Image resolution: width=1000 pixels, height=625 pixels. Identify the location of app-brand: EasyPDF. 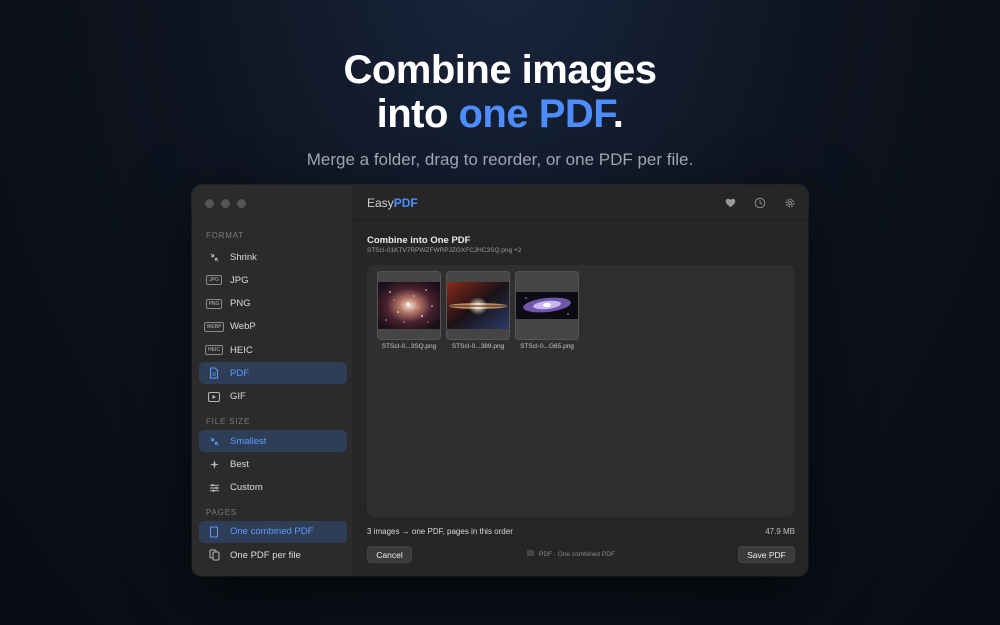
(392, 203).